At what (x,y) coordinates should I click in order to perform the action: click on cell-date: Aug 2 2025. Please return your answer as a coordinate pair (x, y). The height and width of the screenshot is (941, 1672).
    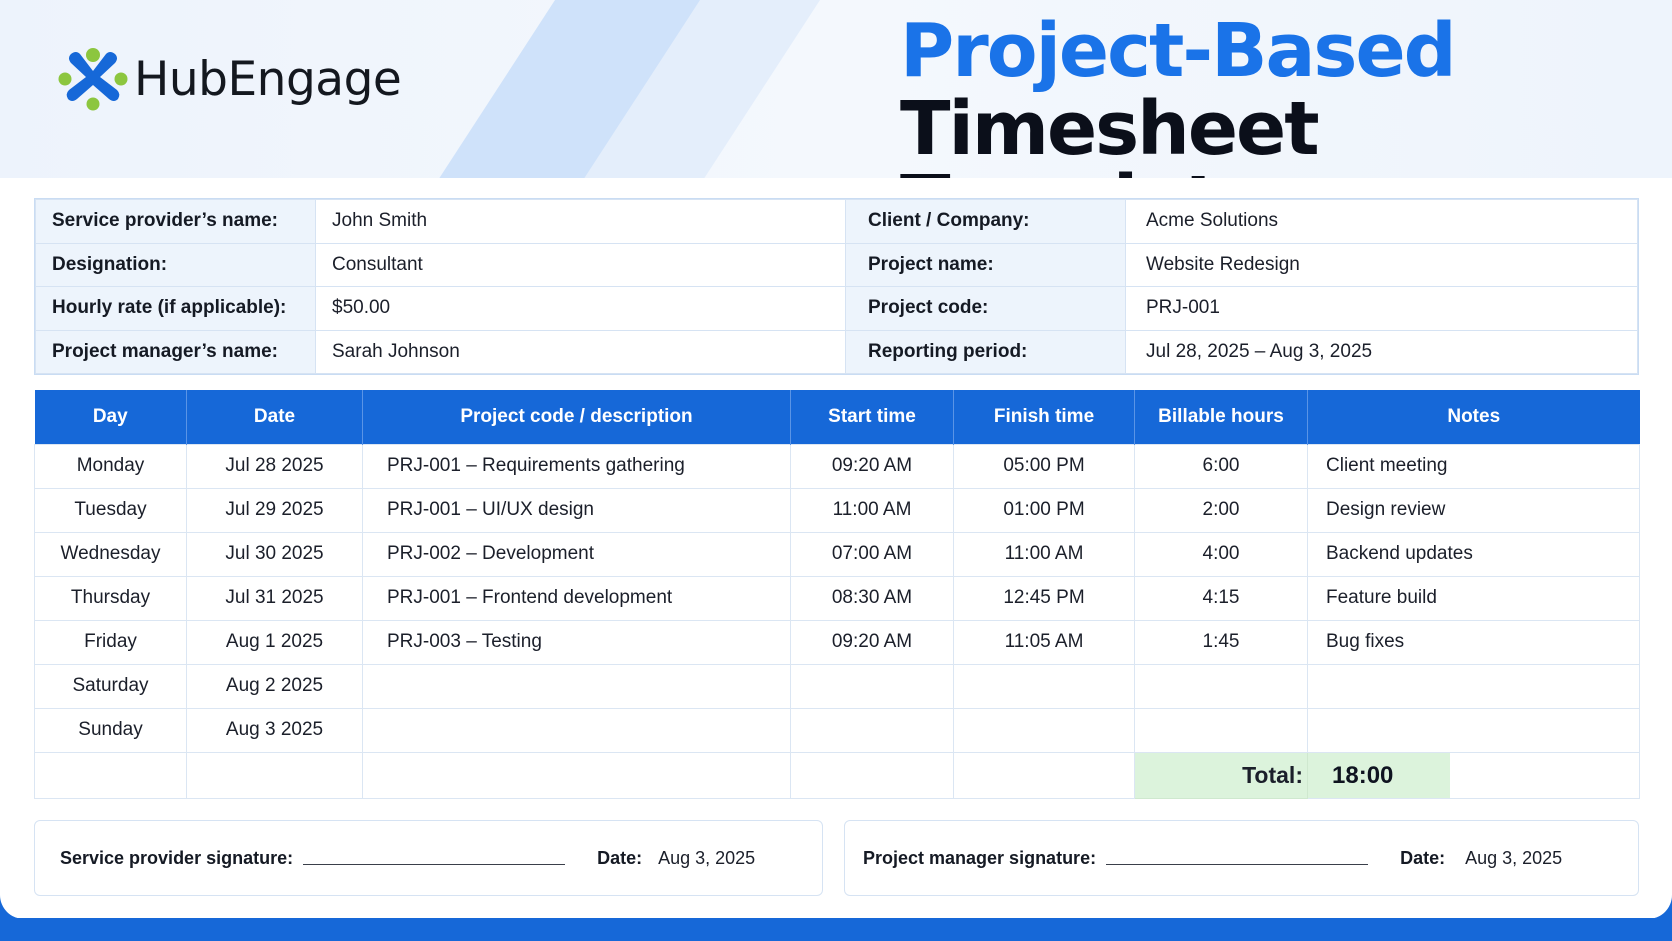
    Looking at the image, I should click on (274, 686).